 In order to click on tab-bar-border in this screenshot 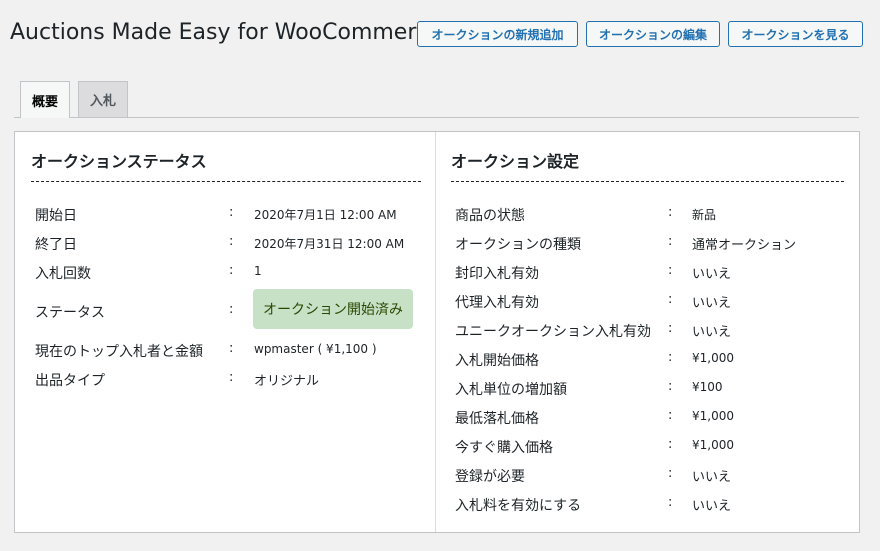, I will do `click(436, 117)`.